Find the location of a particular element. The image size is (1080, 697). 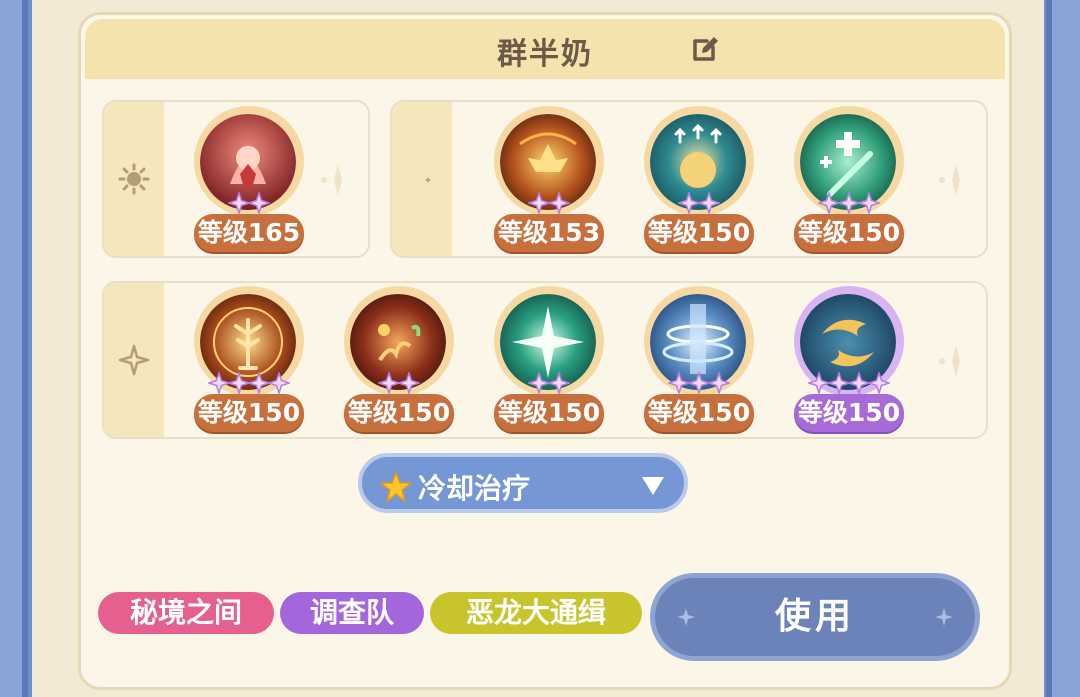

use-button: 使用 is located at coordinates (815, 617).